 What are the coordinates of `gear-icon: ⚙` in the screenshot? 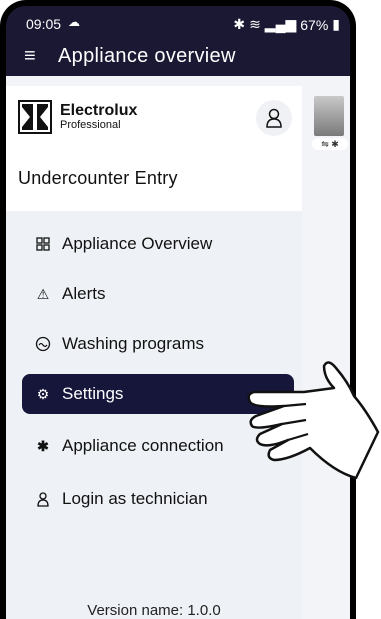 It's located at (43, 393).